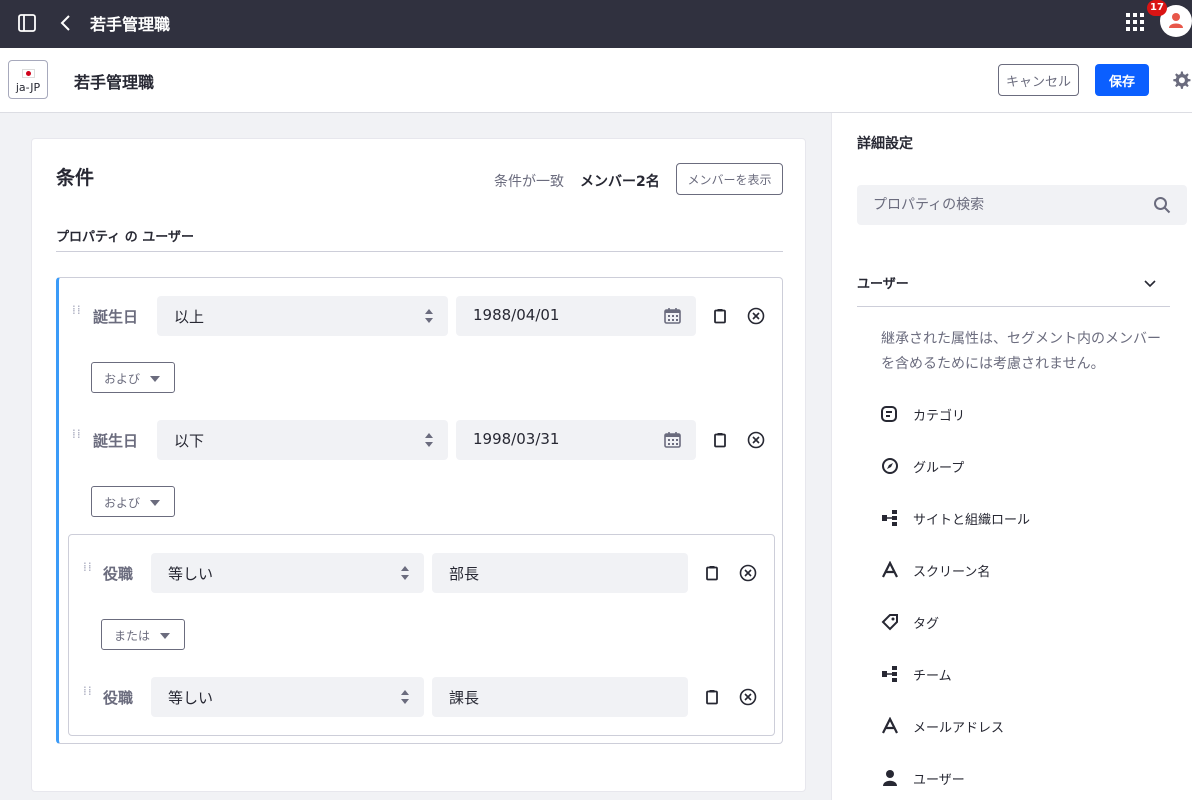  What do you see at coordinates (560, 573) in the screenshot?
I see `text-input: 部長` at bounding box center [560, 573].